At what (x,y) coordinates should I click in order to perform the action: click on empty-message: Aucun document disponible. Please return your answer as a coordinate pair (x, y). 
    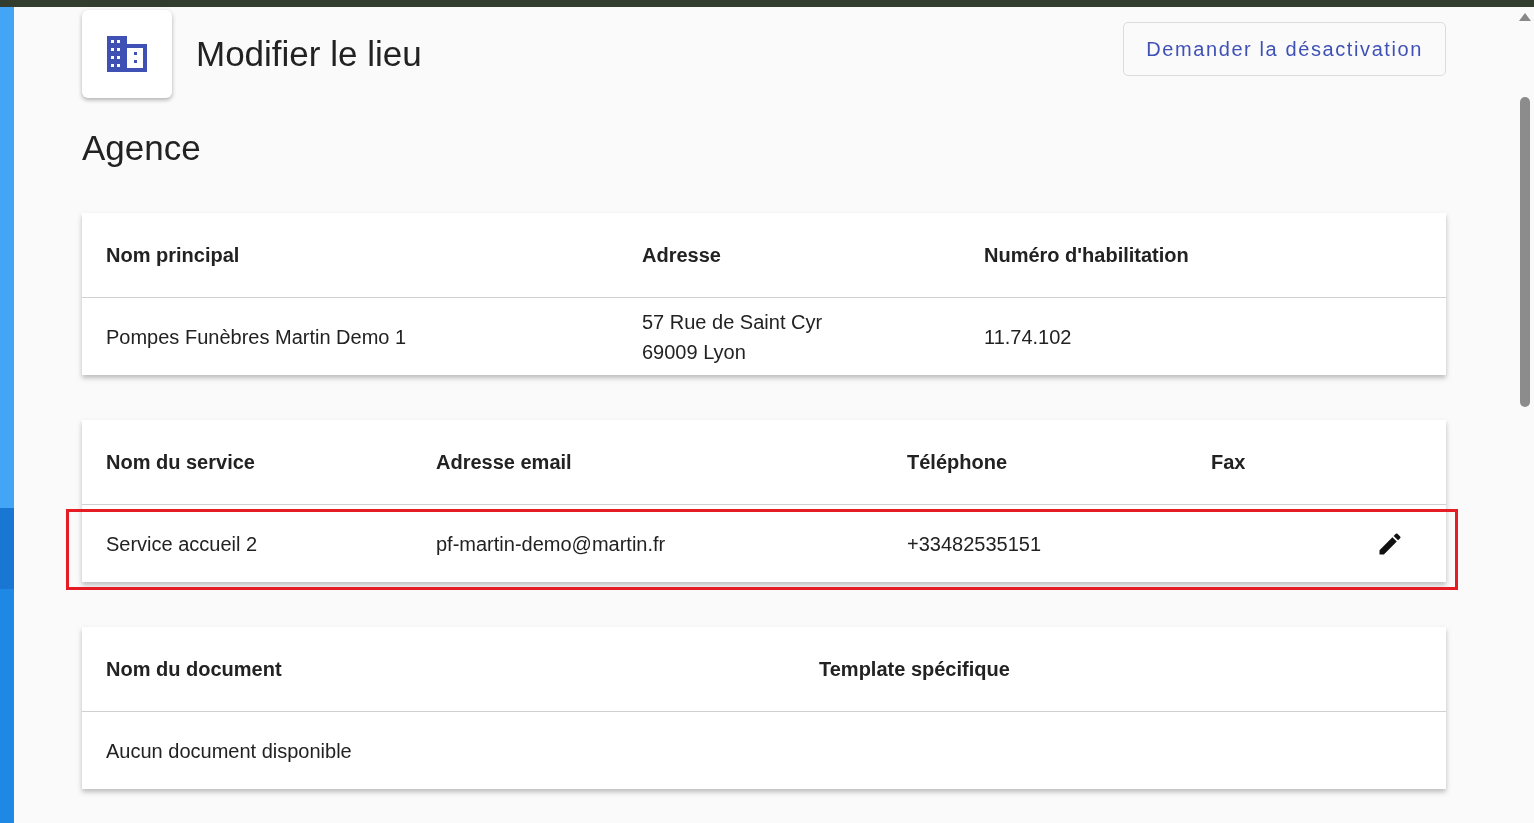
    Looking at the image, I should click on (229, 751).